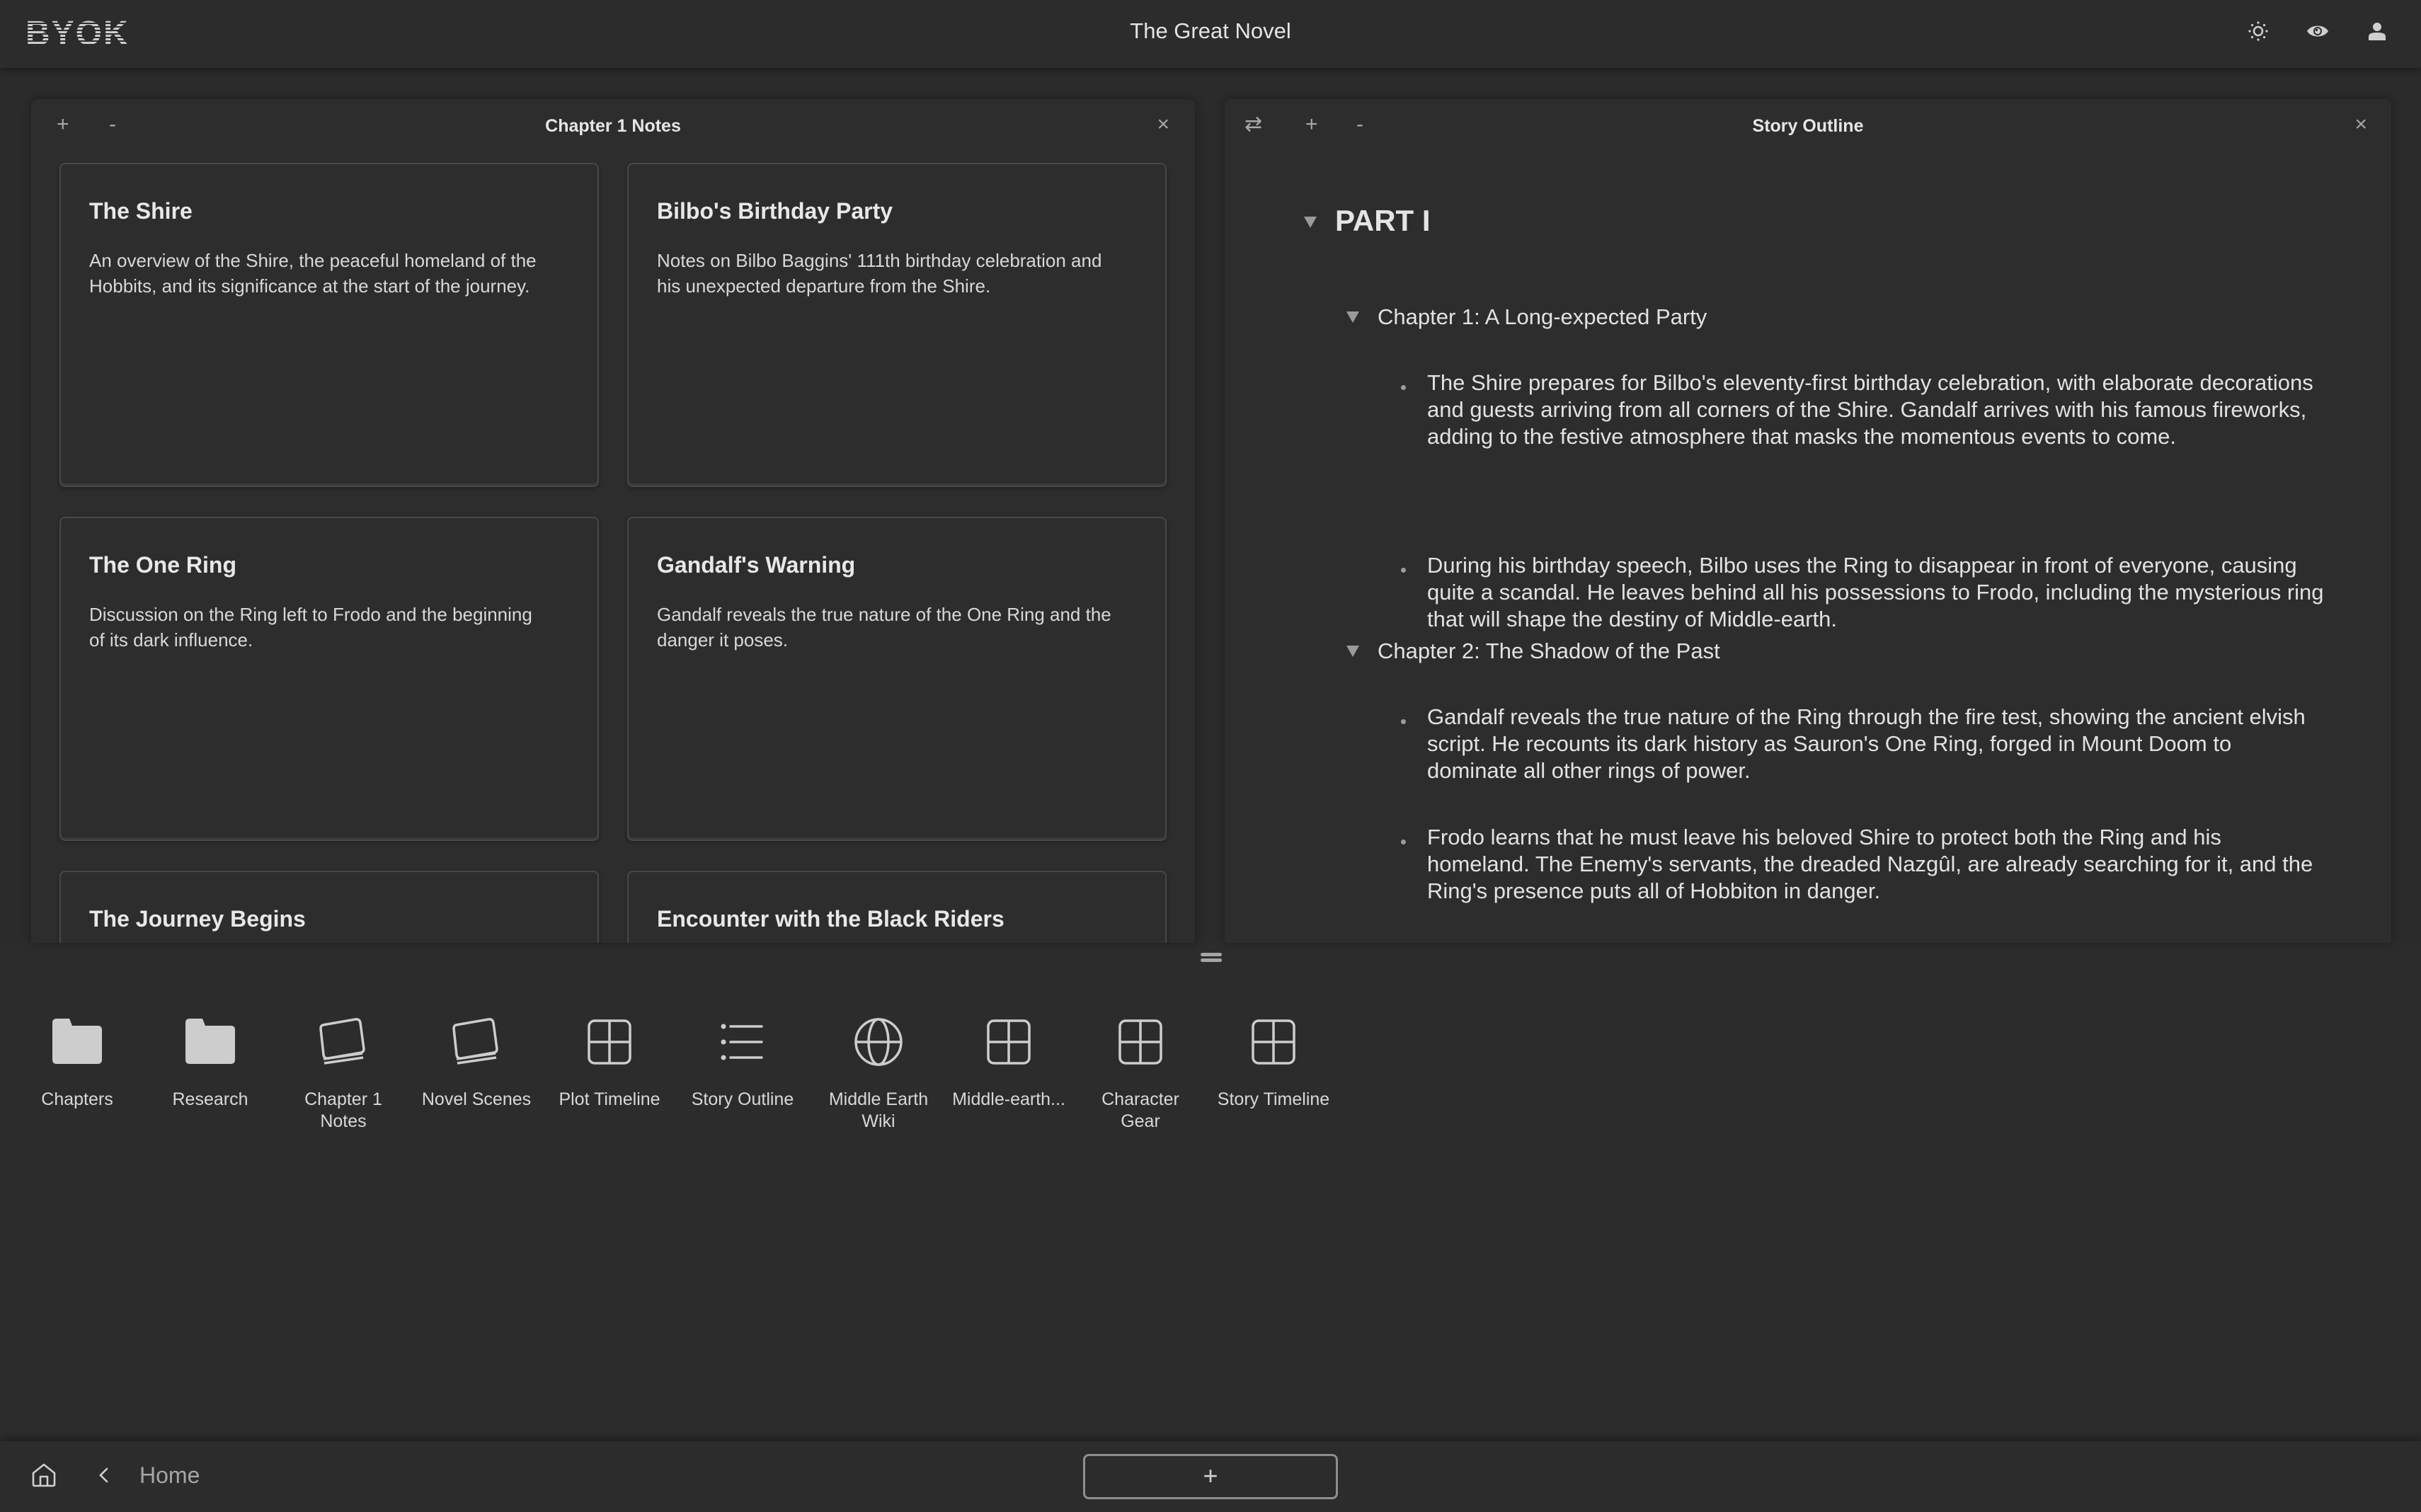 This screenshot has height=1512, width=2421. Describe the element at coordinates (2258, 31) in the screenshot. I see `theme-toggle-icon` at that location.